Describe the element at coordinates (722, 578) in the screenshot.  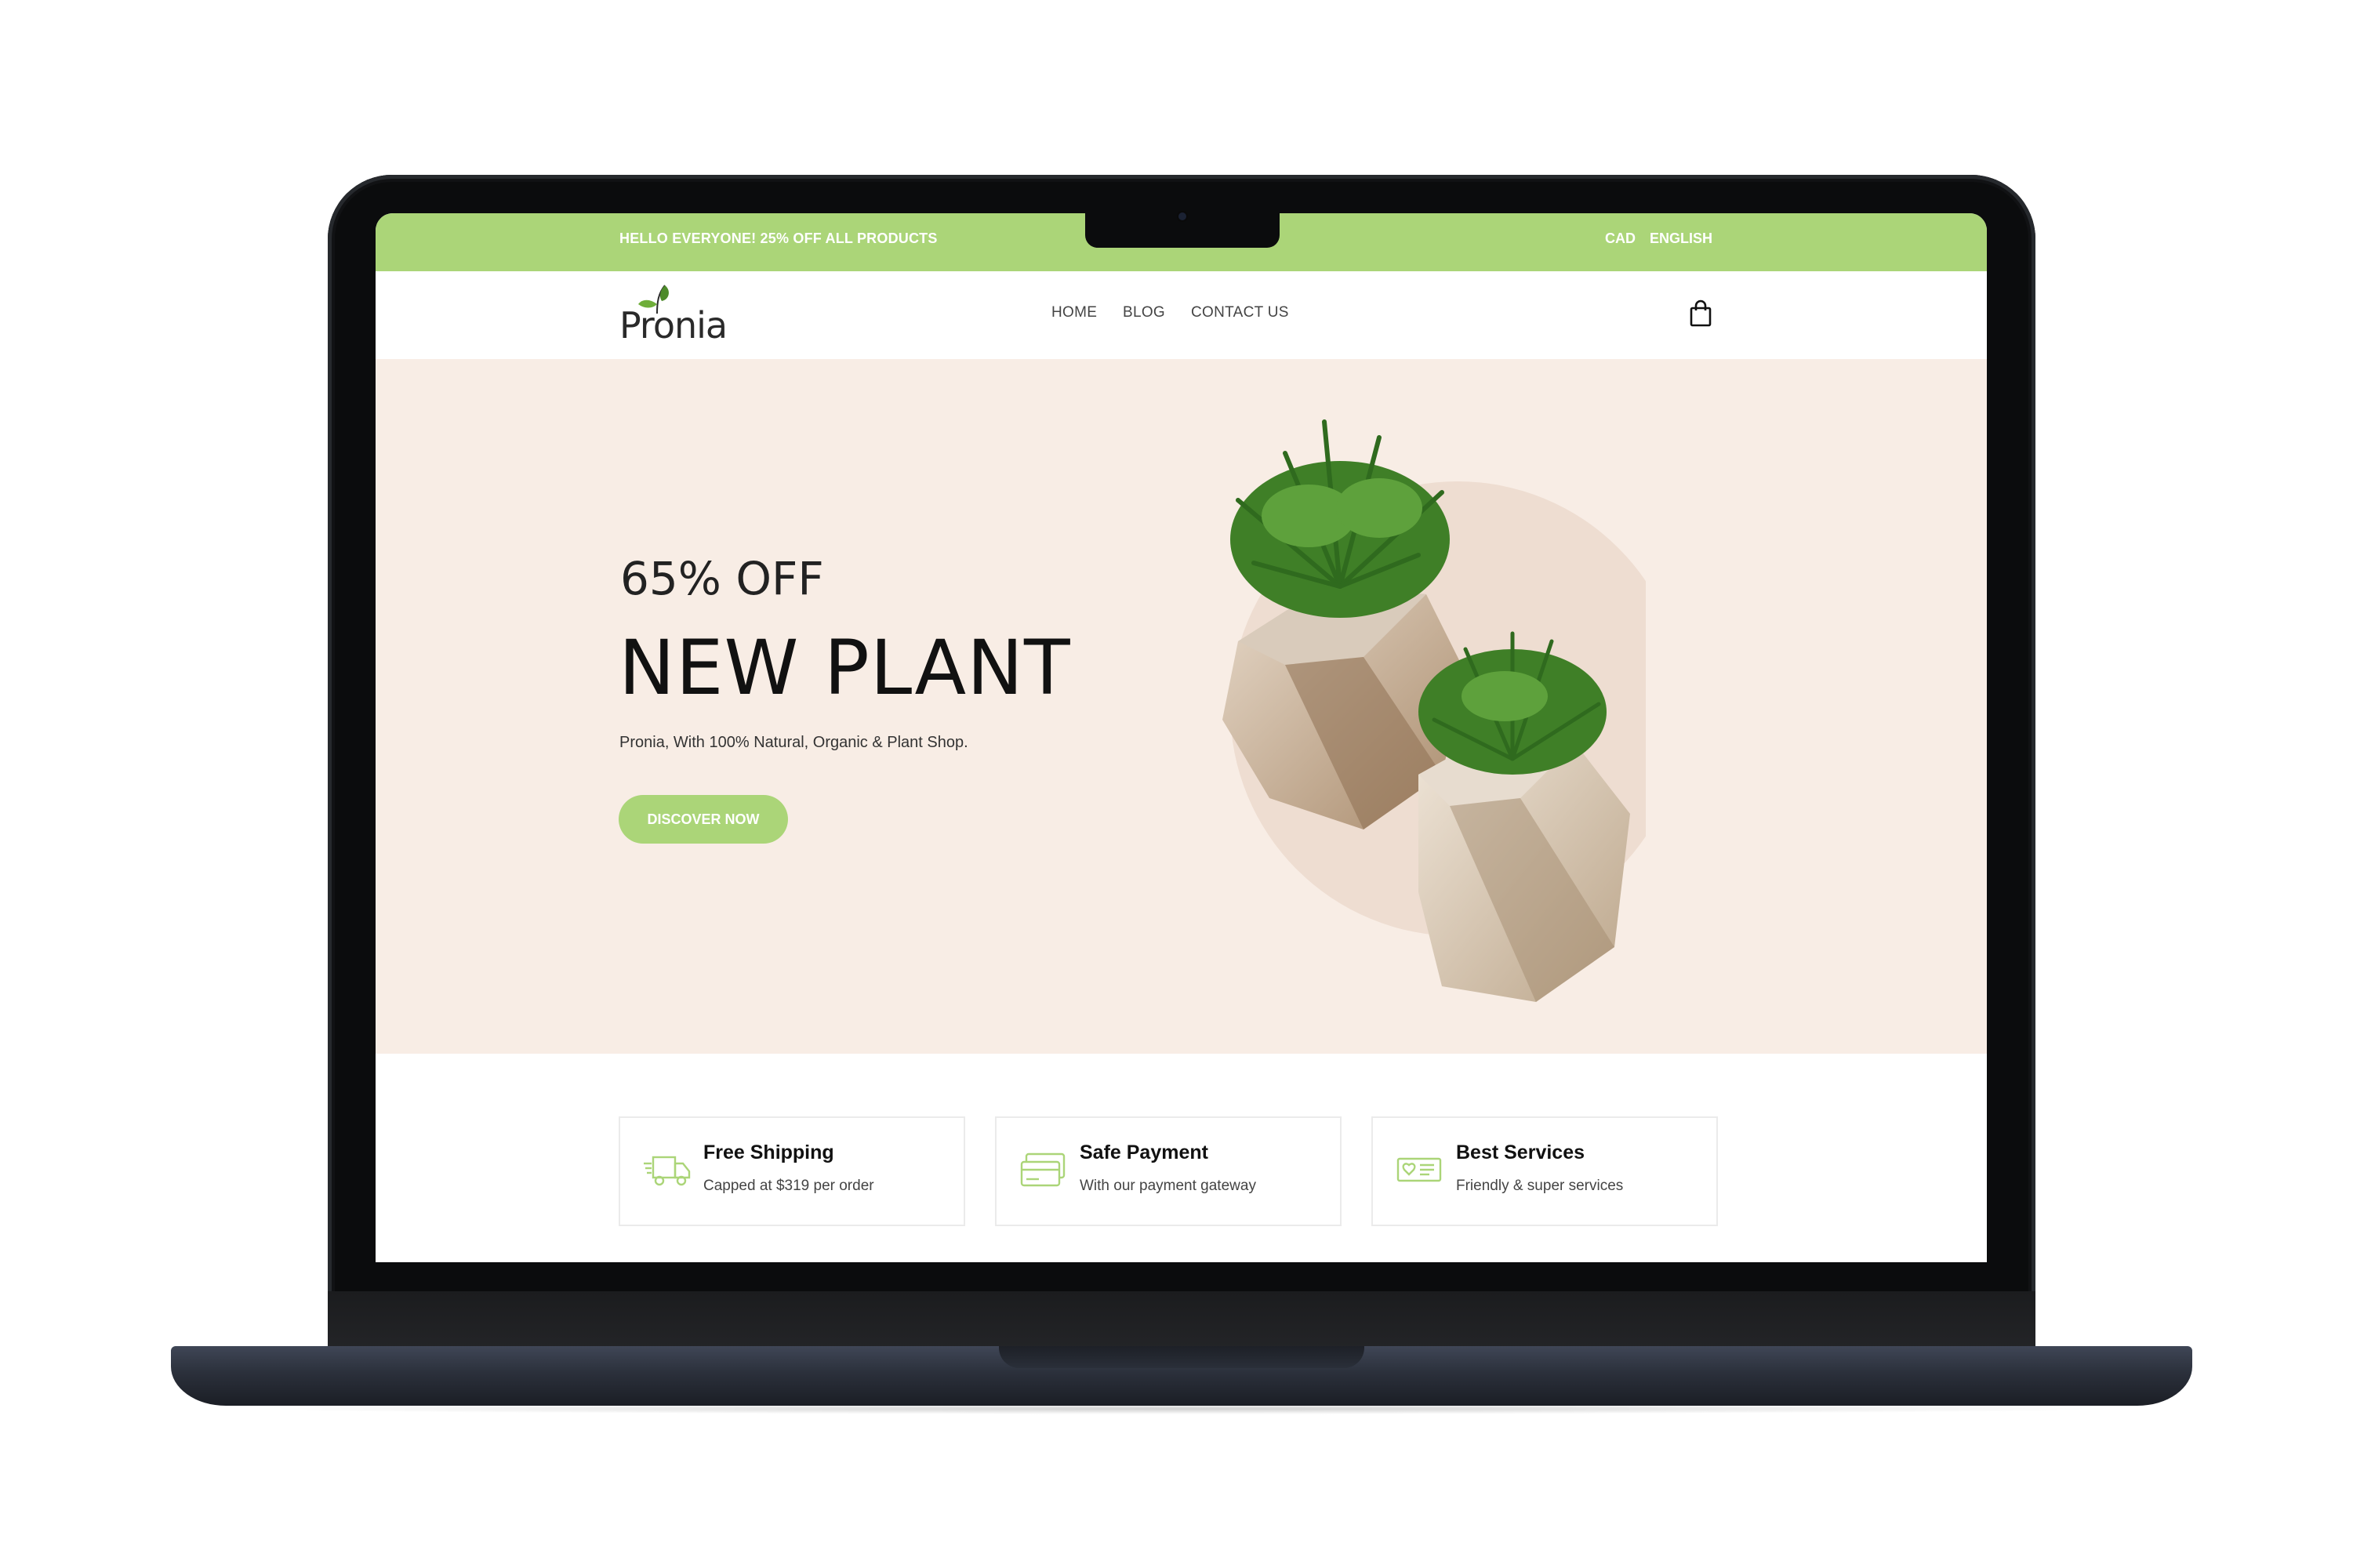
I see `hero-subtitle: 65% OFF` at that location.